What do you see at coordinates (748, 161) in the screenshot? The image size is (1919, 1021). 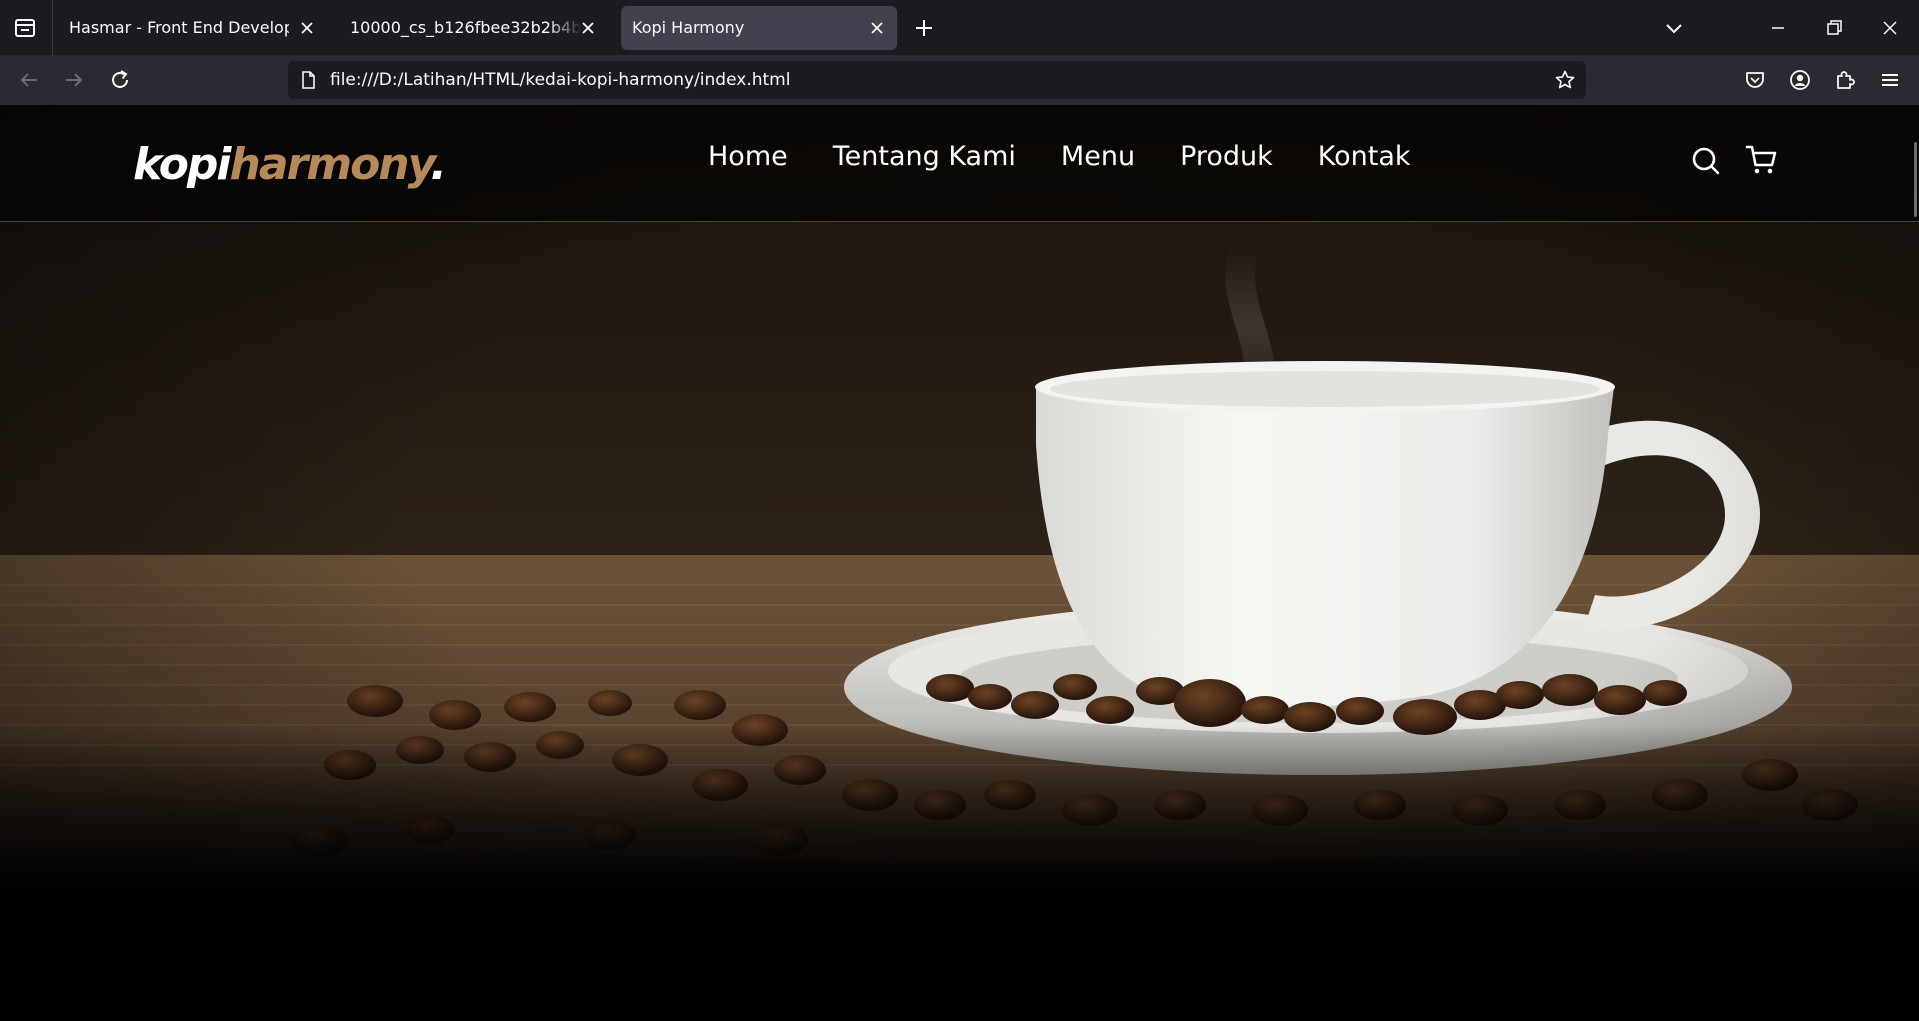 I see `nav-link-home: Home` at bounding box center [748, 161].